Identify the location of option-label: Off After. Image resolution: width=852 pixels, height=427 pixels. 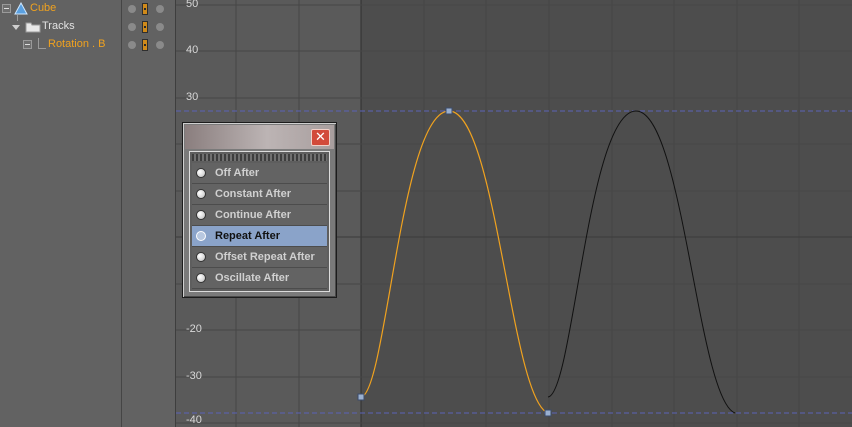
(237, 173).